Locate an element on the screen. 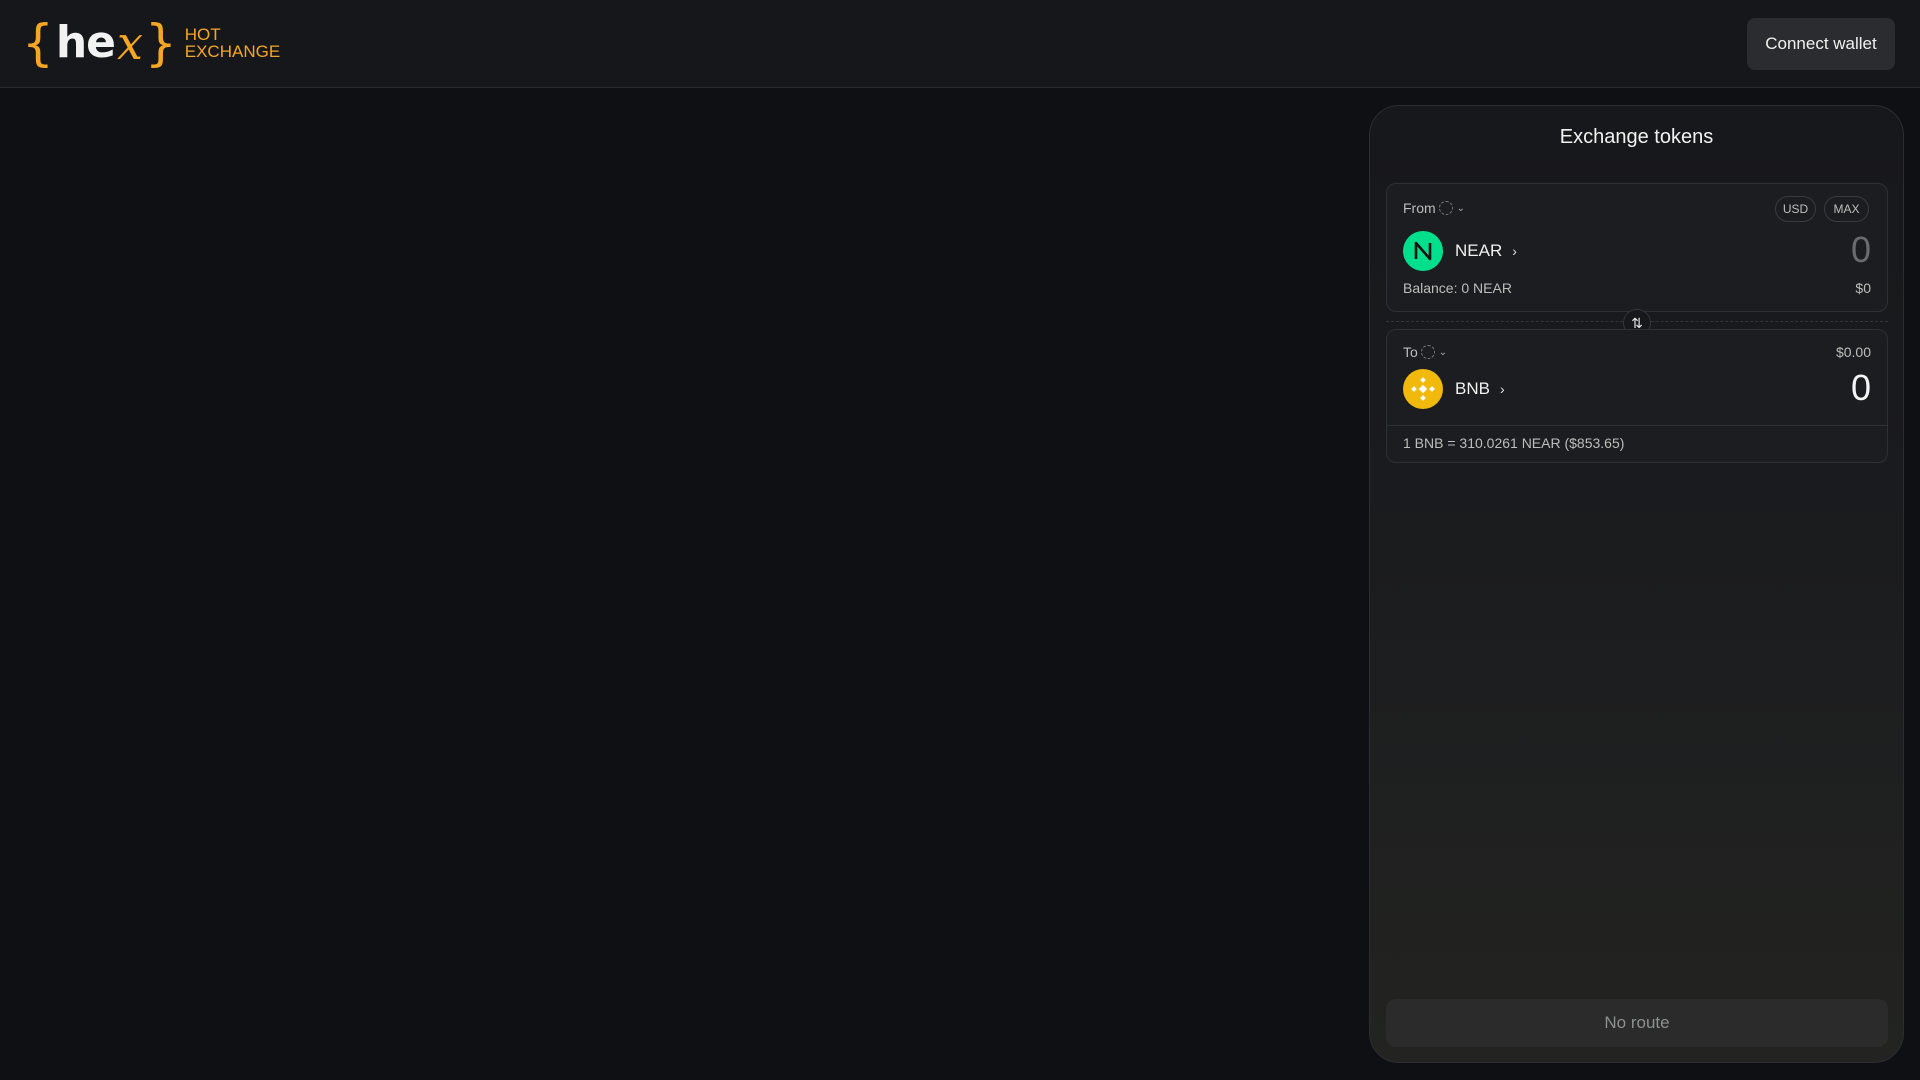 Image resolution: width=1920 pixels, height=1080 pixels. logo-brace-open: { is located at coordinates (38, 43).